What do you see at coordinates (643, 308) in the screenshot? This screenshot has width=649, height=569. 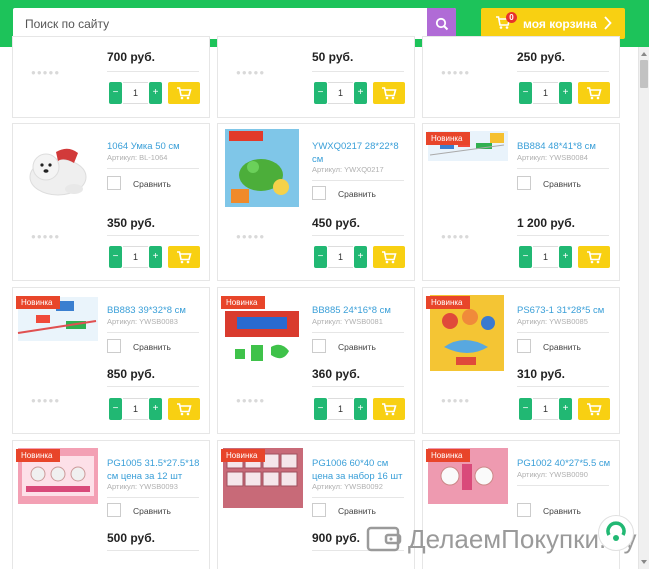 I see `page-scrollbar` at bounding box center [643, 308].